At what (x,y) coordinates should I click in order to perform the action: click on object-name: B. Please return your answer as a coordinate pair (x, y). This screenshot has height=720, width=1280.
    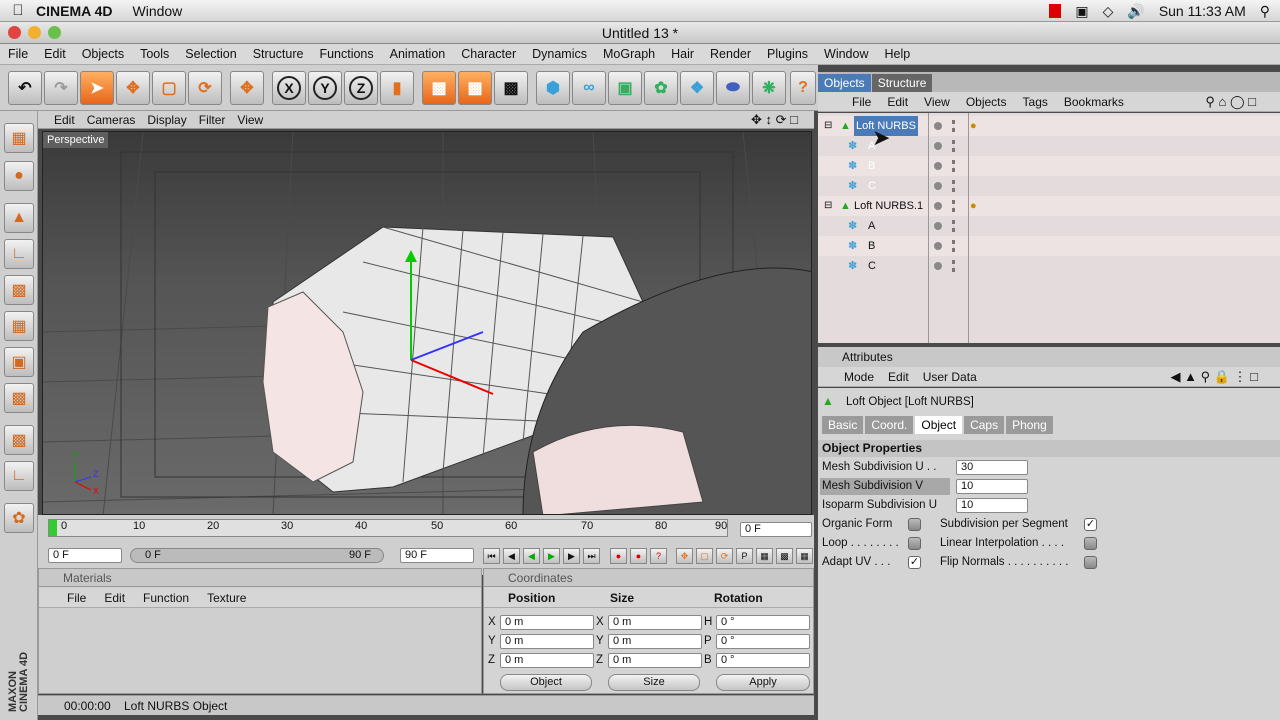
    Looking at the image, I should click on (871, 166).